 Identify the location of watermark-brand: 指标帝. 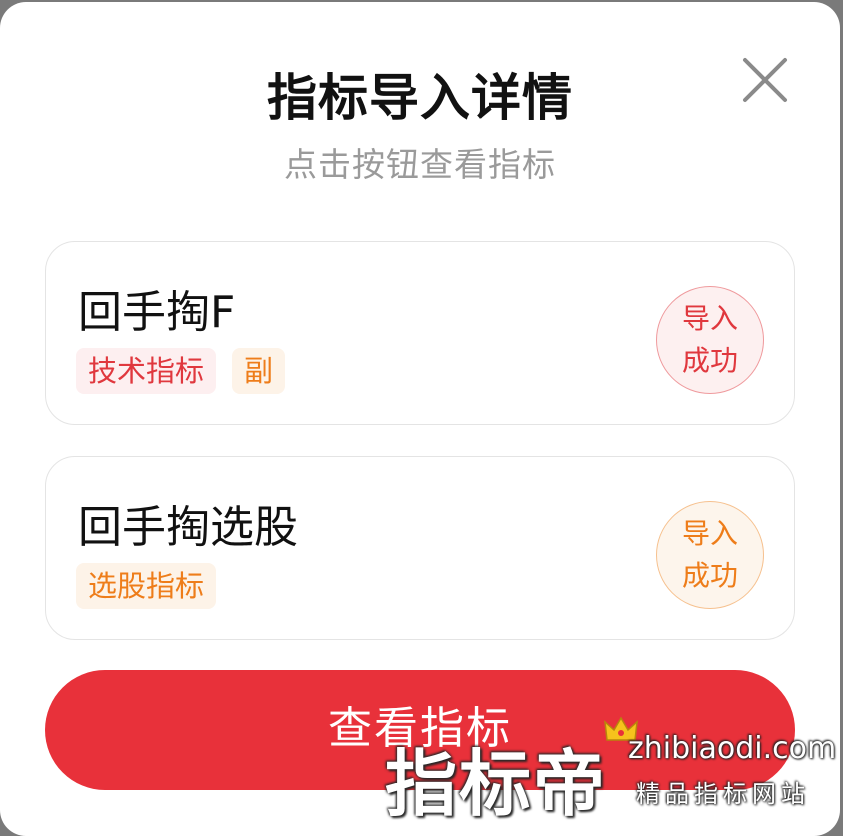
(496, 784).